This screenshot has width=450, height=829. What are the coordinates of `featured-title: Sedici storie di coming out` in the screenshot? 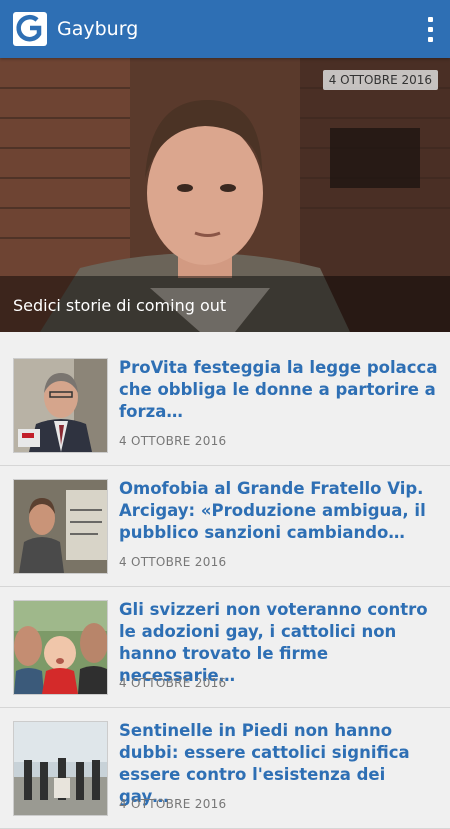 It's located at (119, 305).